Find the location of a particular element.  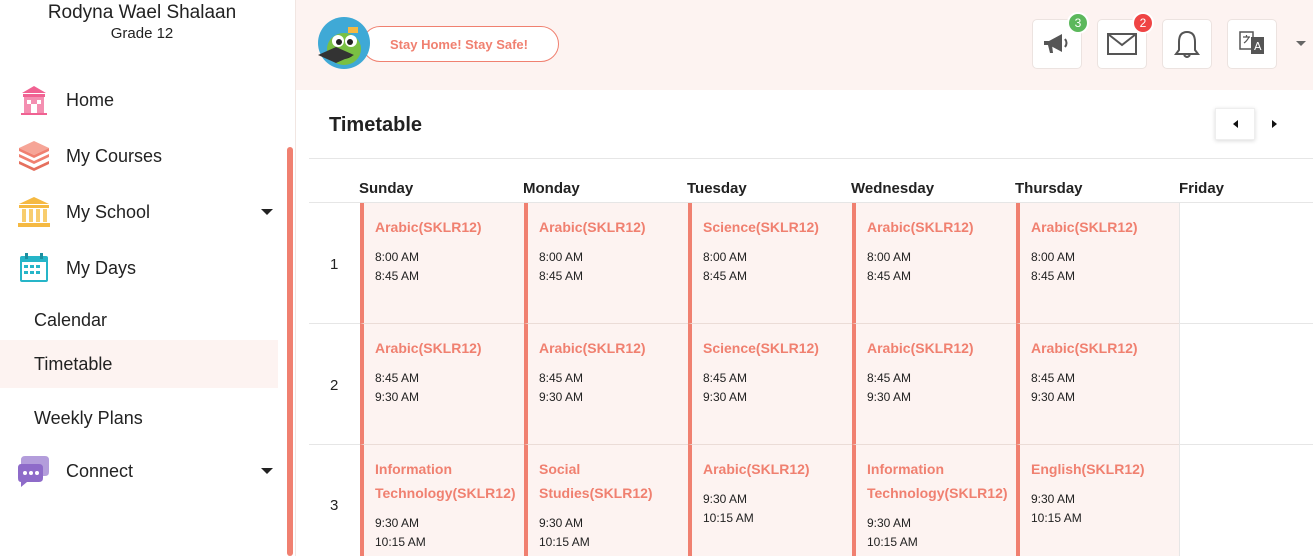

sidebar-scrollbar is located at coordinates (290, 351).